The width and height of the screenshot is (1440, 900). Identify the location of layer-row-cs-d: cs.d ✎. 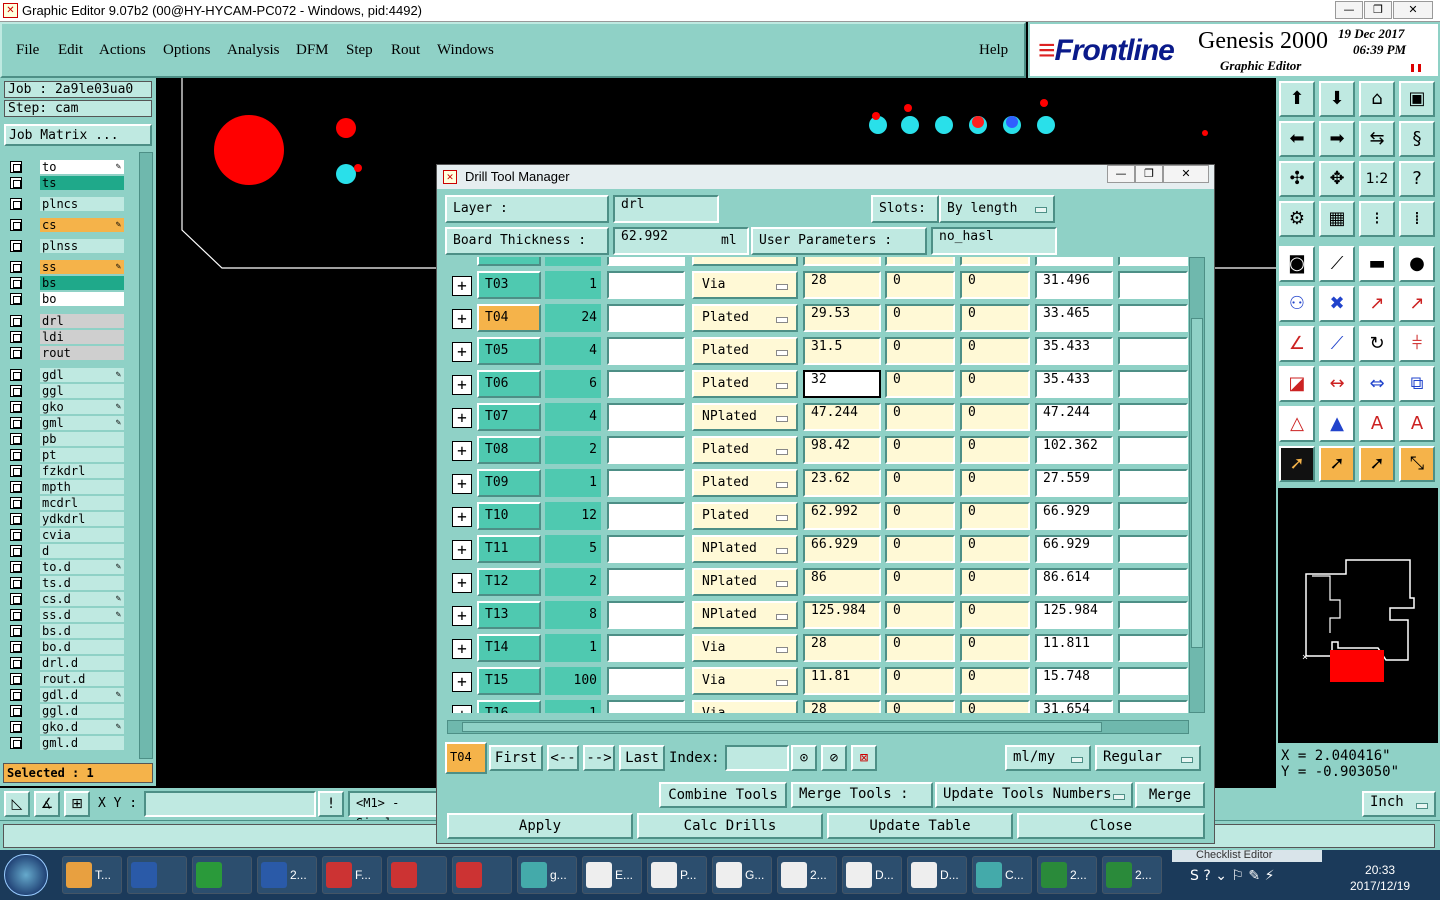
(66, 599).